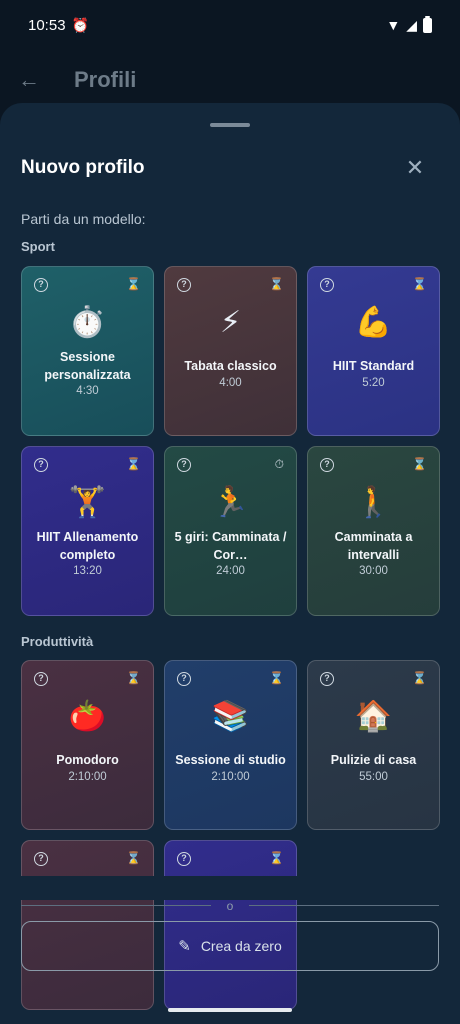  I want to click on flexed-biceps-icon: 💪, so click(373, 322).